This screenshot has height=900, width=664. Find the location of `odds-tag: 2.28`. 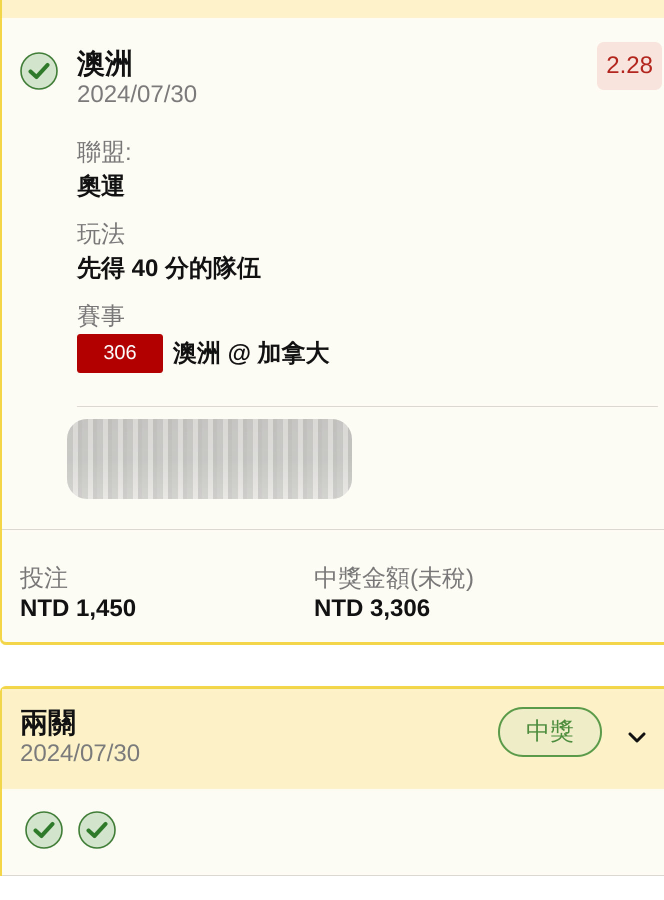

odds-tag: 2.28 is located at coordinates (629, 66).